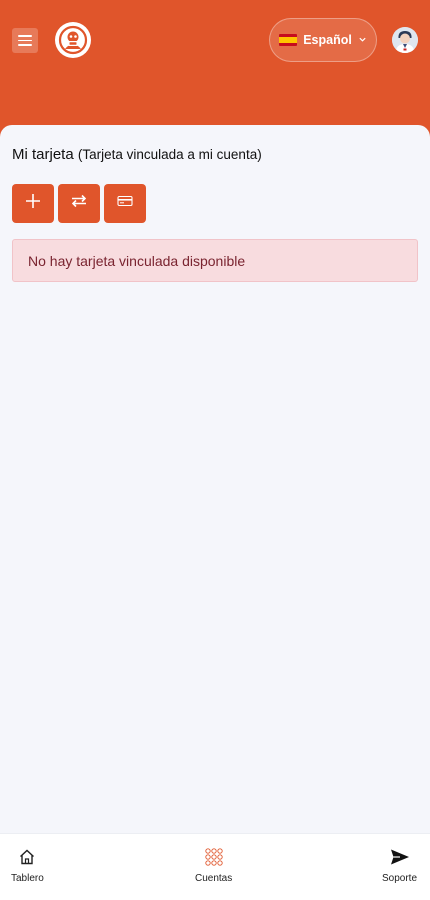 This screenshot has height=900, width=430. I want to click on nav-label-tablero: Tablero, so click(27, 878).